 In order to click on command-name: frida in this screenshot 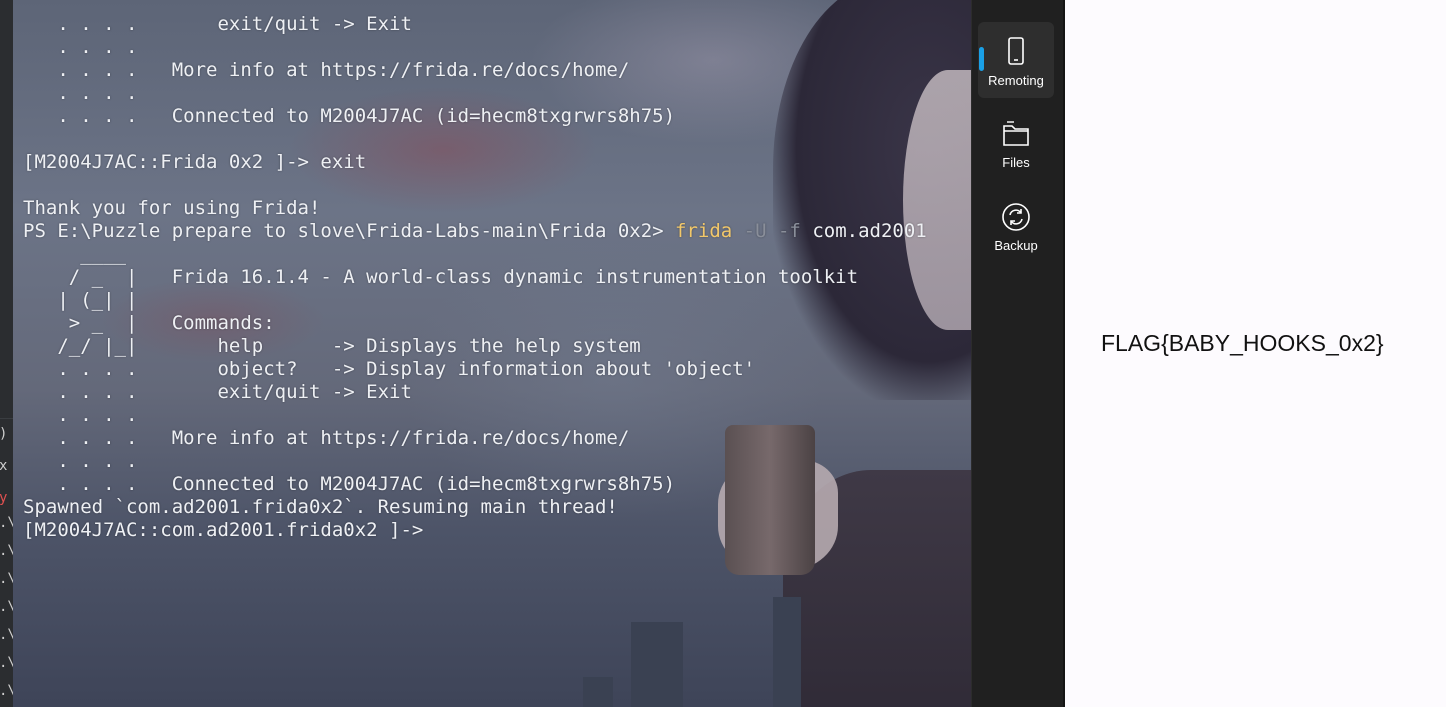, I will do `click(704, 231)`.